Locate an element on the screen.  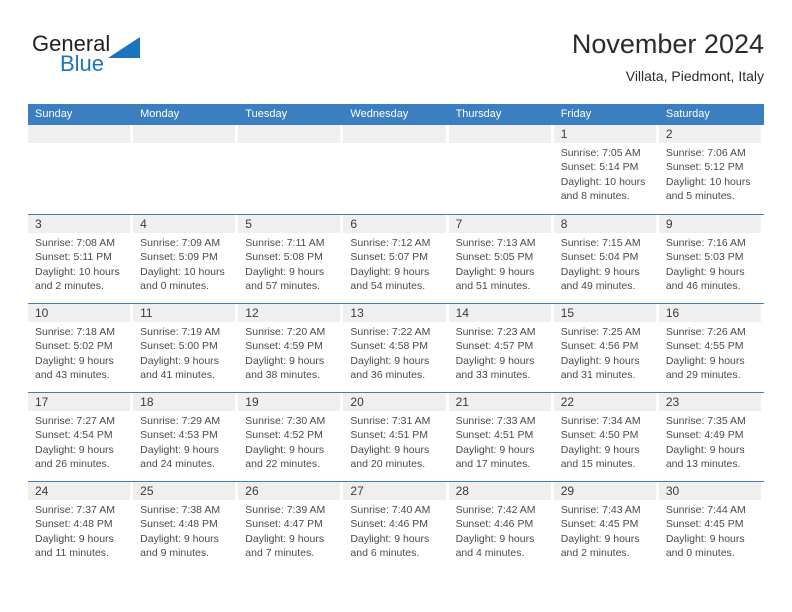
day-number-band: 9 is located at coordinates (709, 224).